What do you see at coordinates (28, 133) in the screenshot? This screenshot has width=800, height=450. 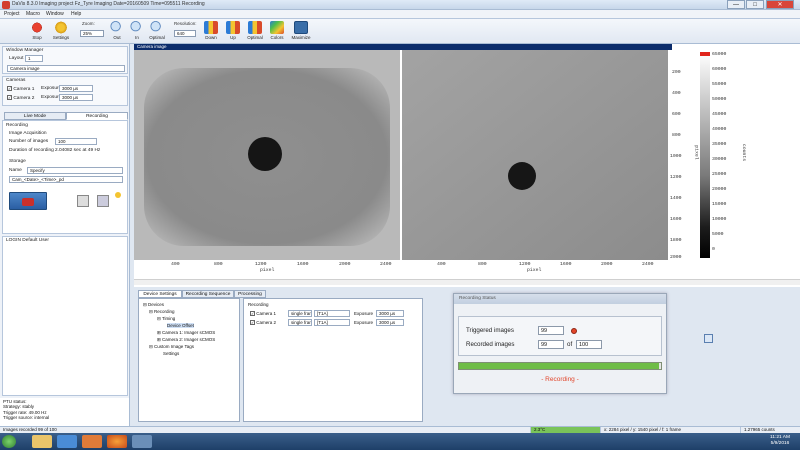 I see `image-acquisition-title: Image Acquisition` at bounding box center [28, 133].